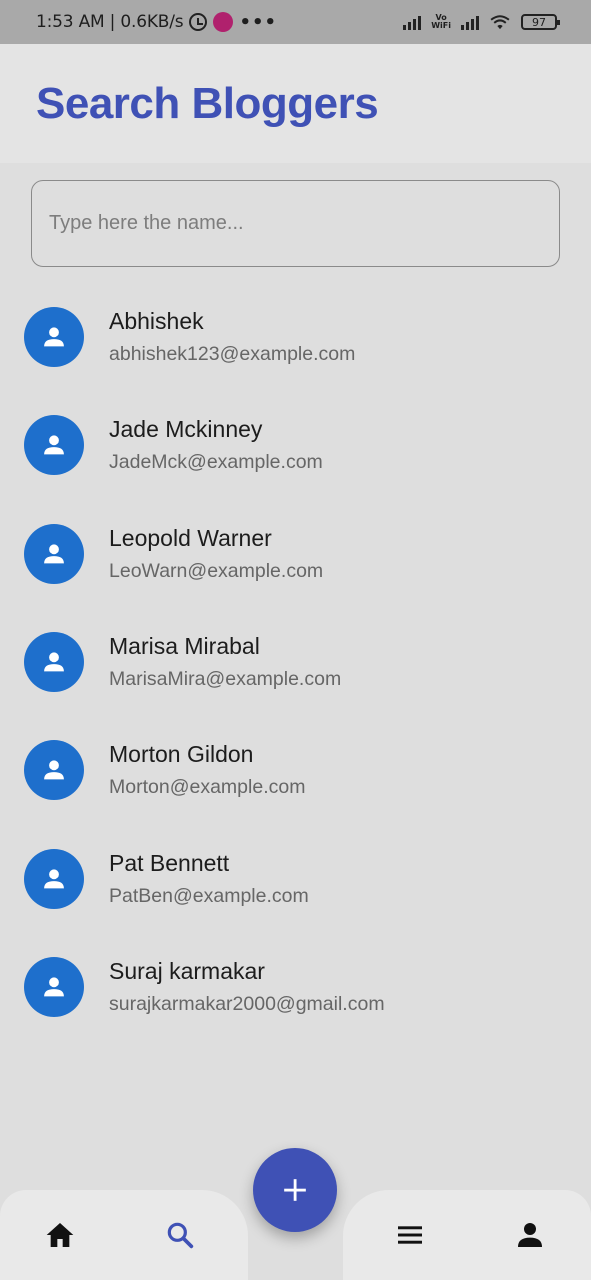 The height and width of the screenshot is (1280, 591). What do you see at coordinates (190, 537) in the screenshot?
I see `blogger-name: Leopold Warner` at bounding box center [190, 537].